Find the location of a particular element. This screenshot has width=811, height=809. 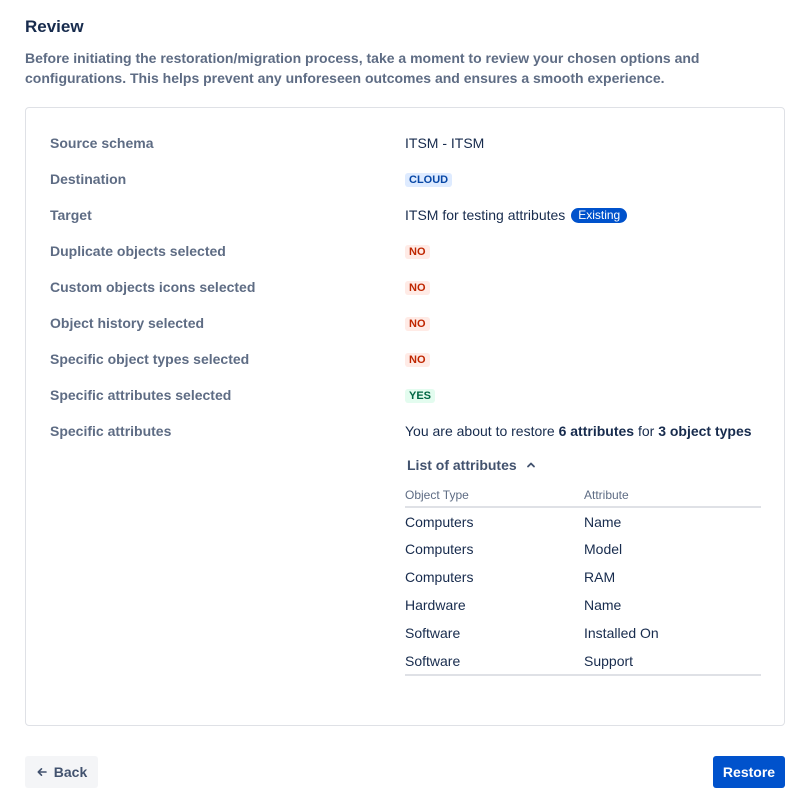

target-value: ITSM for testing attributes Existing is located at coordinates (516, 215).